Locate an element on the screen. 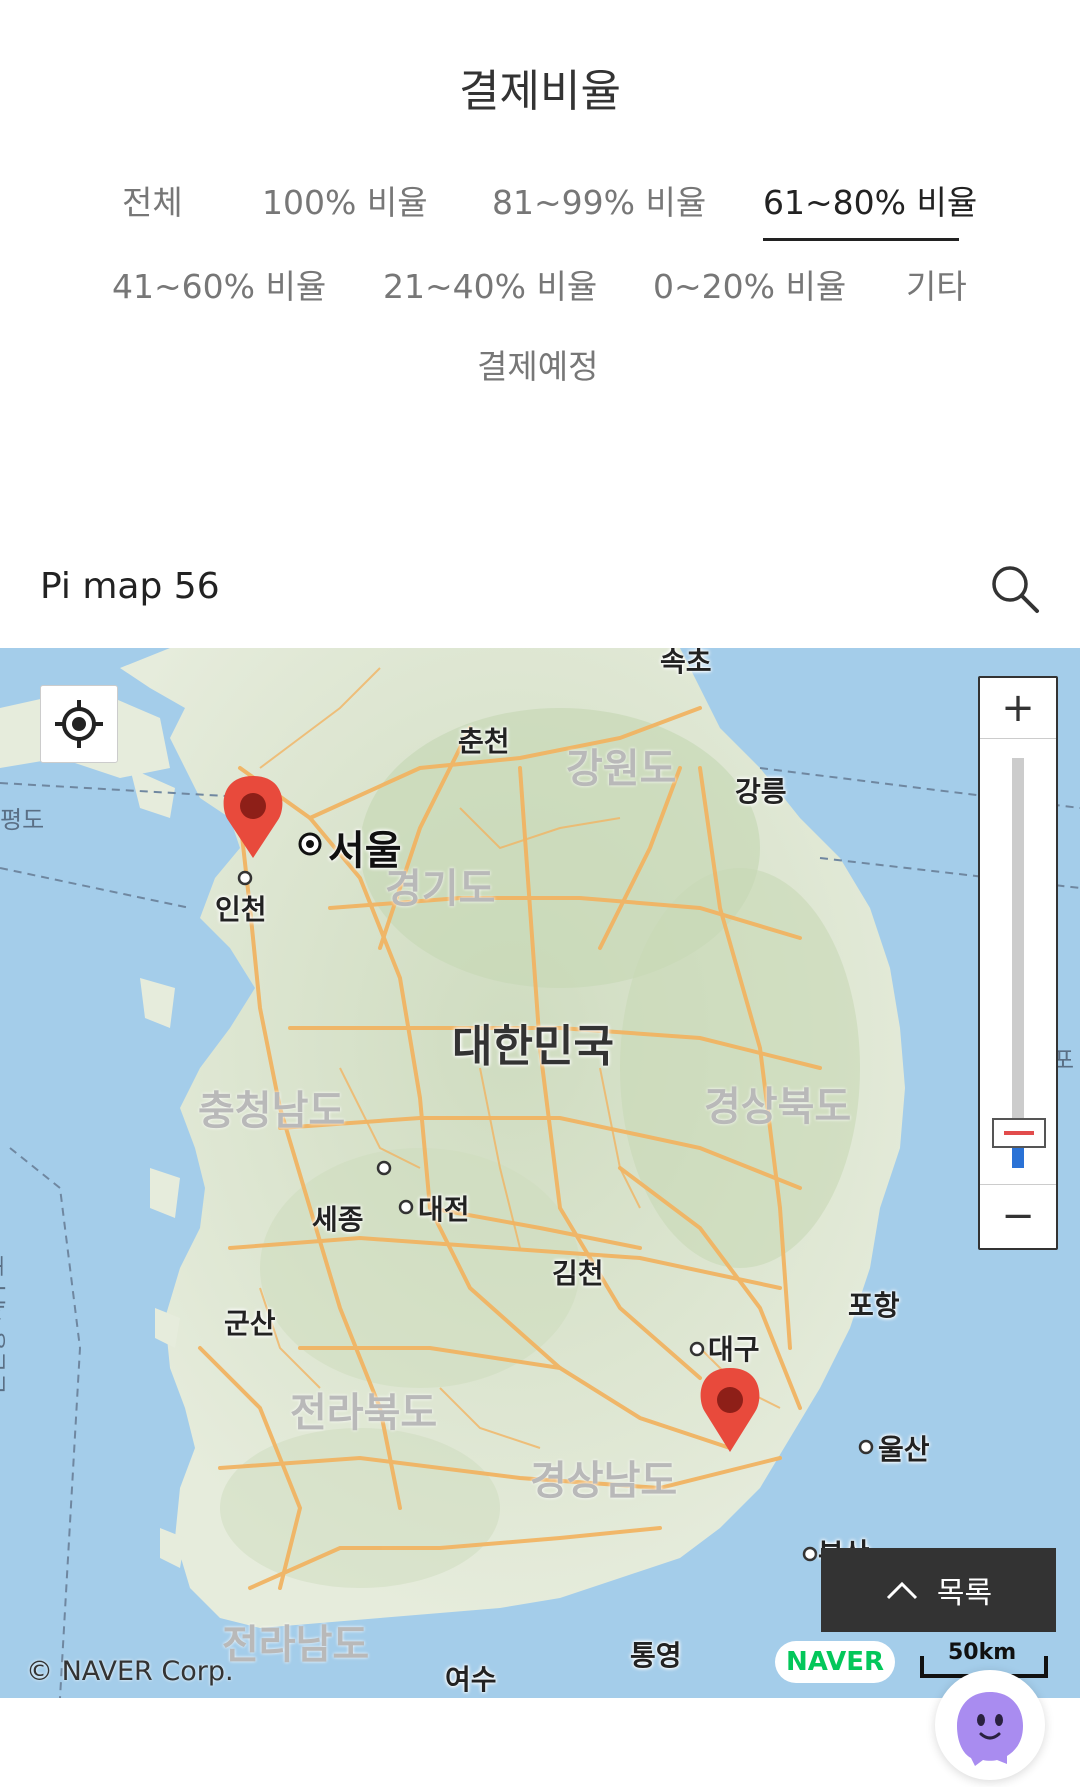 This screenshot has height=1787, width=1080. map-label-chungnam: 충청남도 is located at coordinates (272, 1111).